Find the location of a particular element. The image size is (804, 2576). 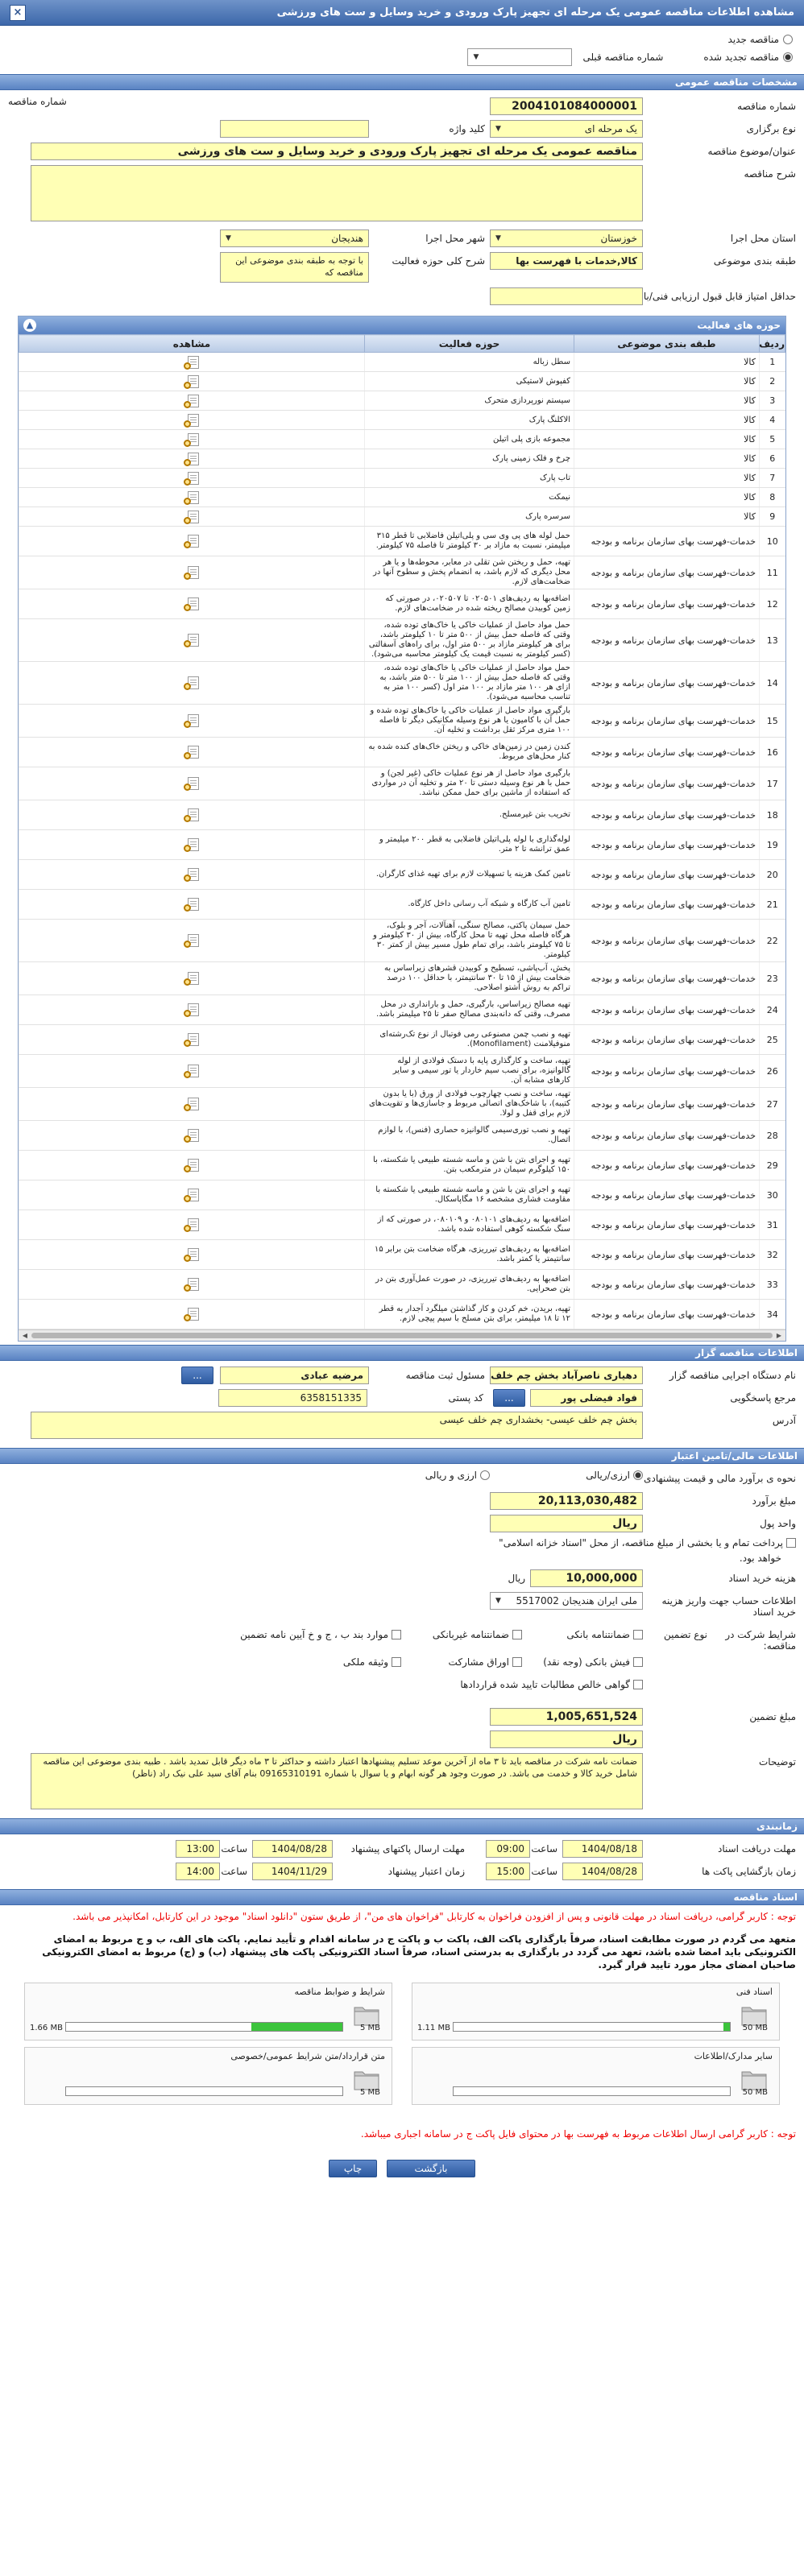

opt-bank: ضمانتنامه بانکی is located at coordinates (583, 1635).